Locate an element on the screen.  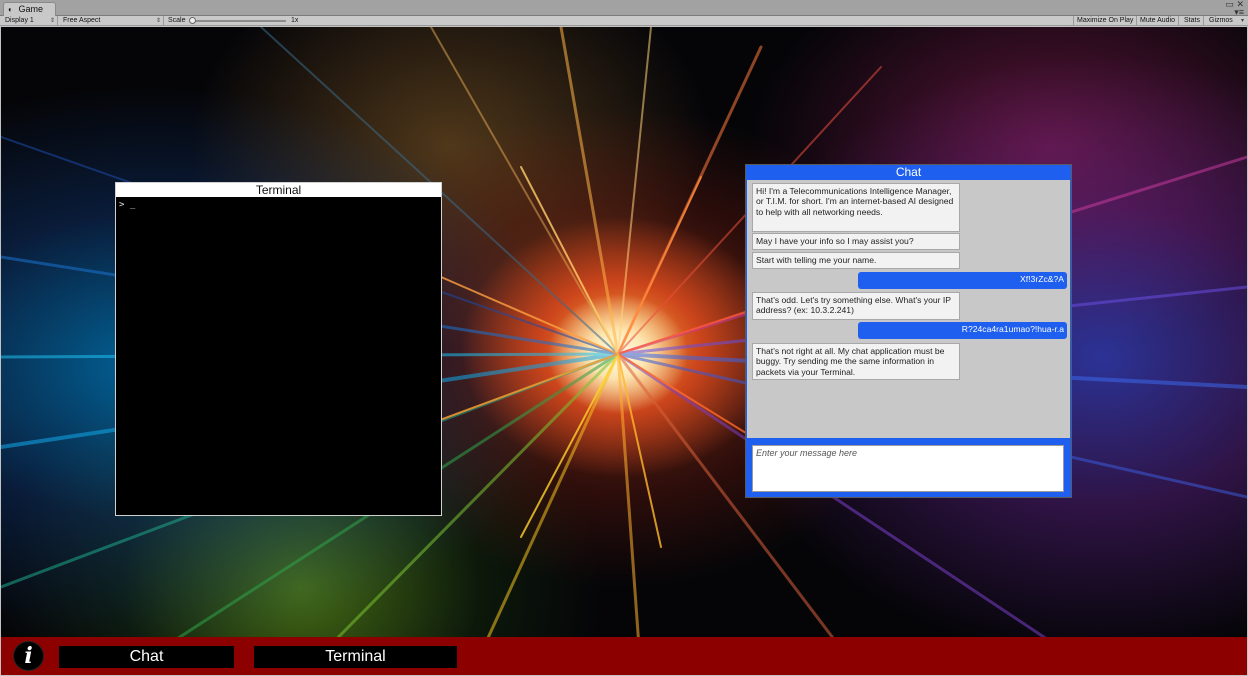
tab-game: ◐ Game is located at coordinates (29, 9).